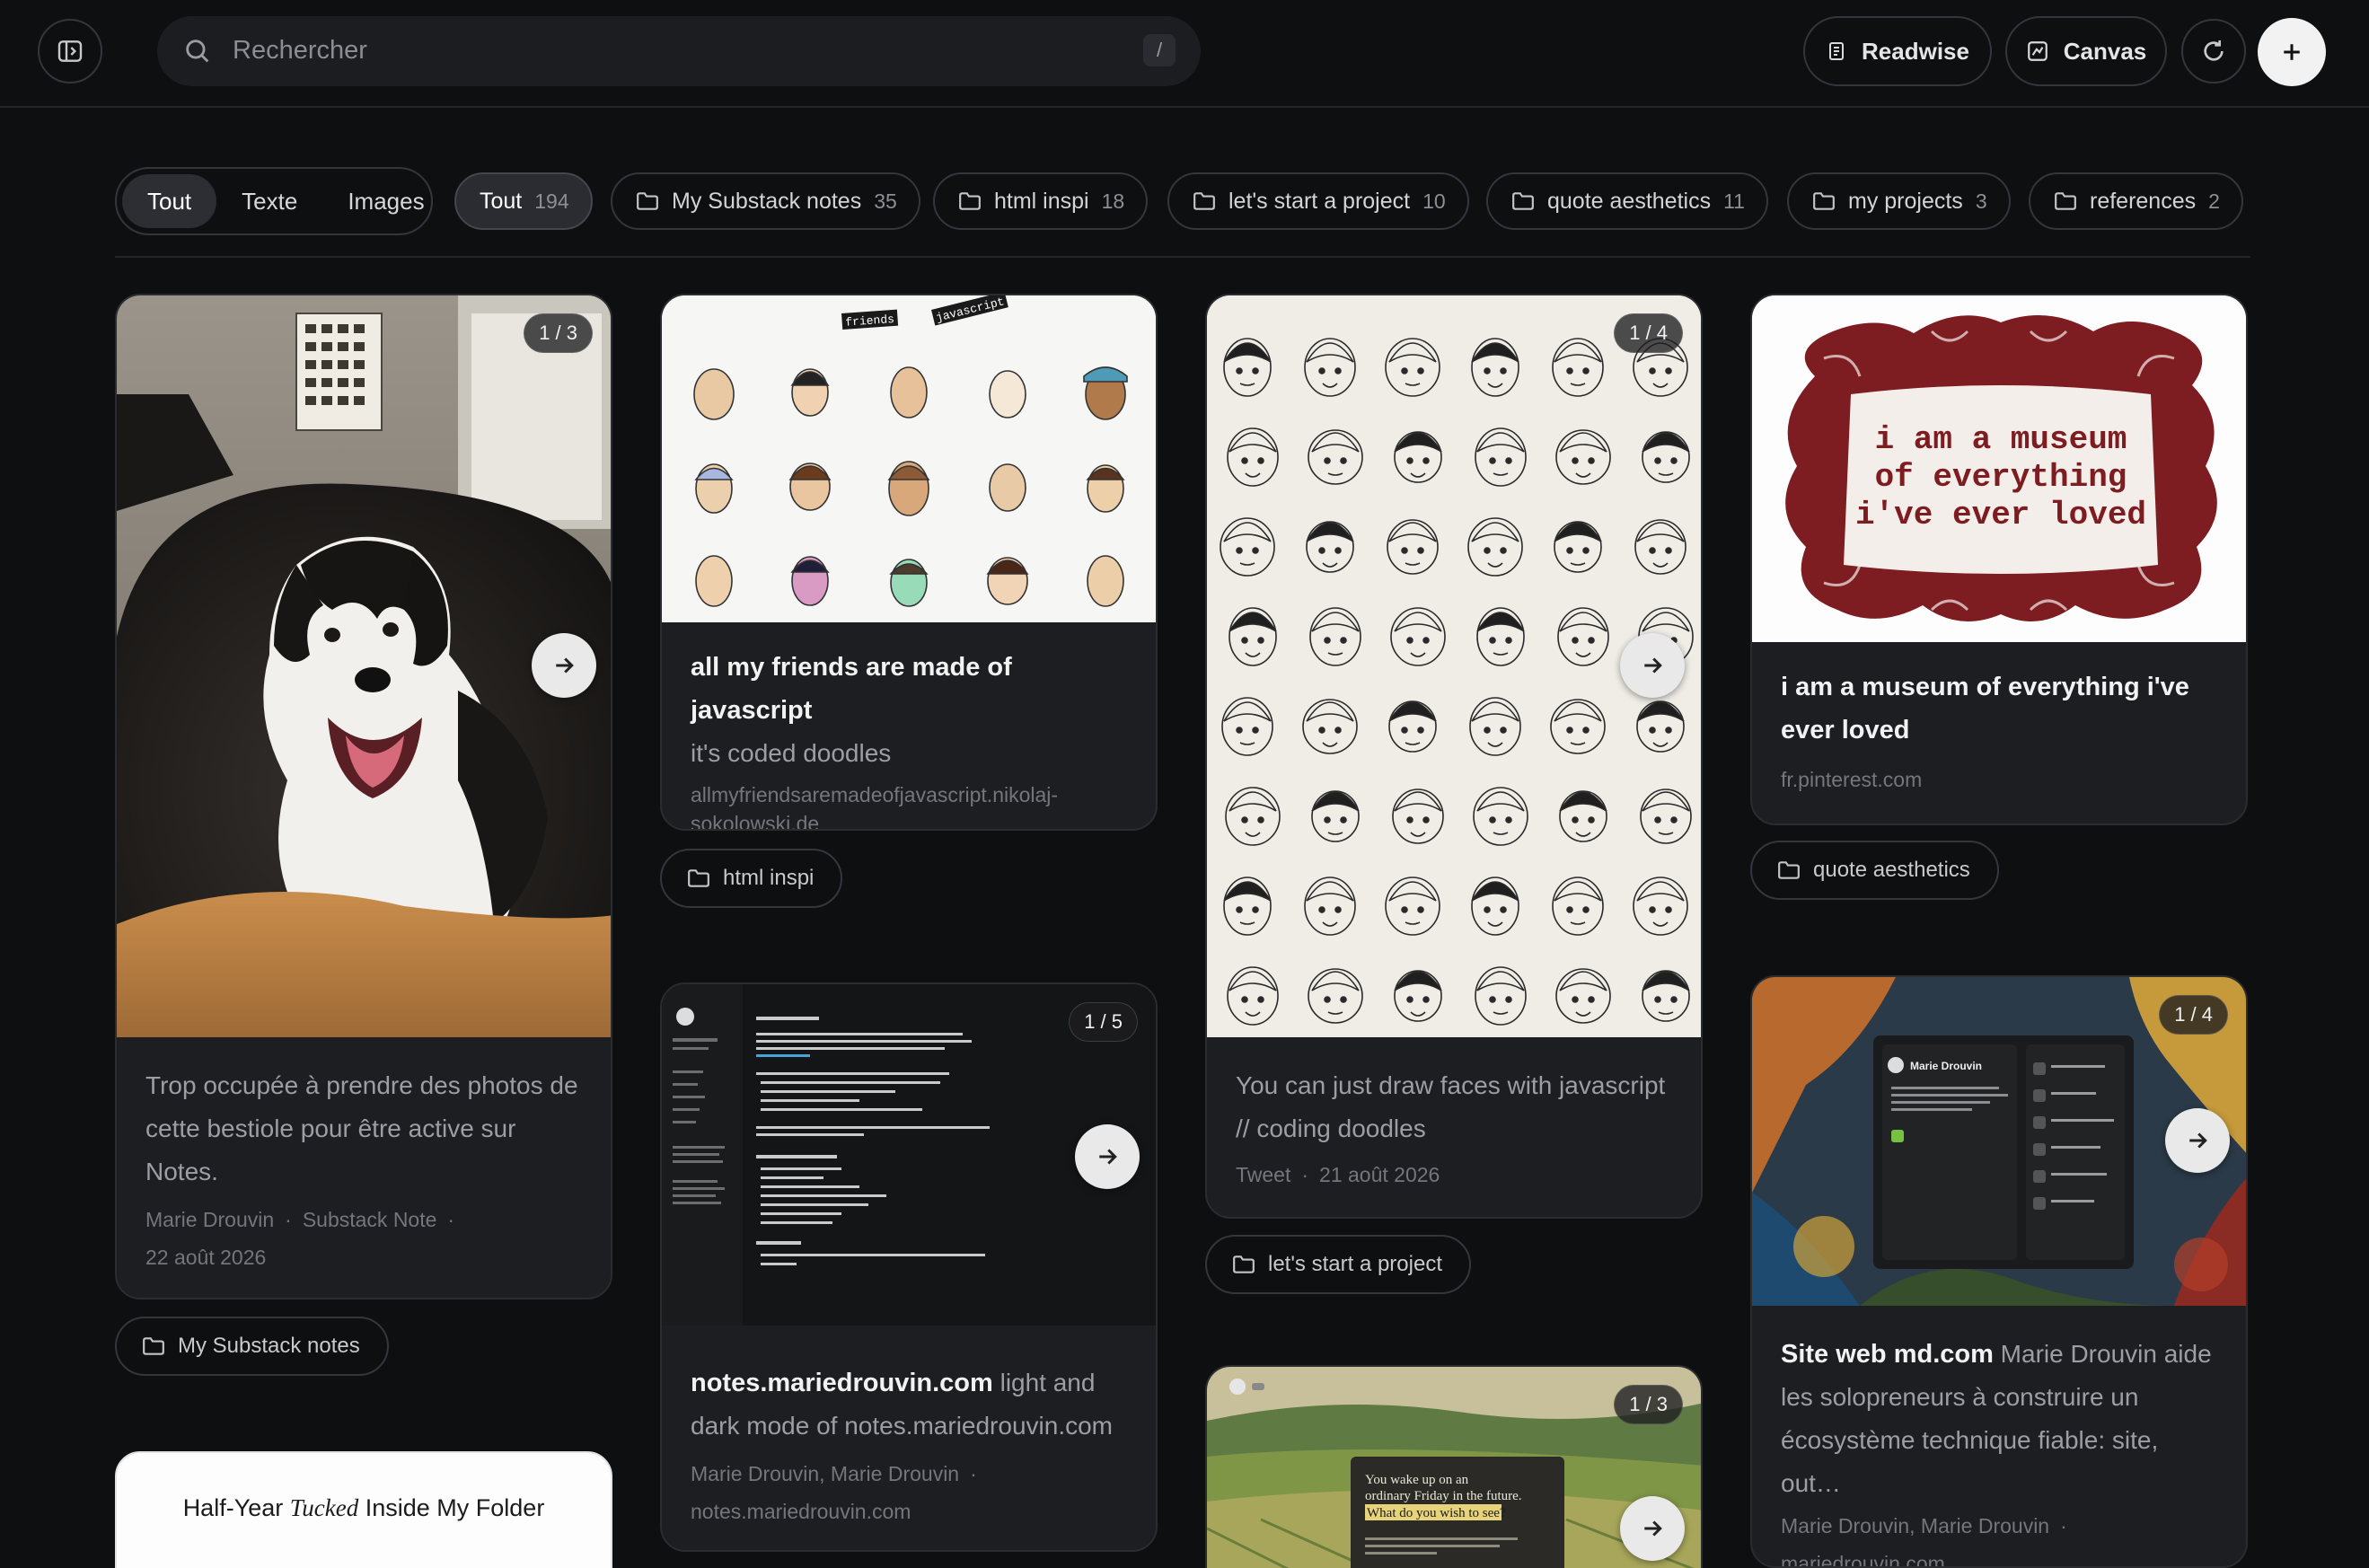 The width and height of the screenshot is (2369, 1568). I want to click on collection-chip-references: references 2, so click(2136, 201).